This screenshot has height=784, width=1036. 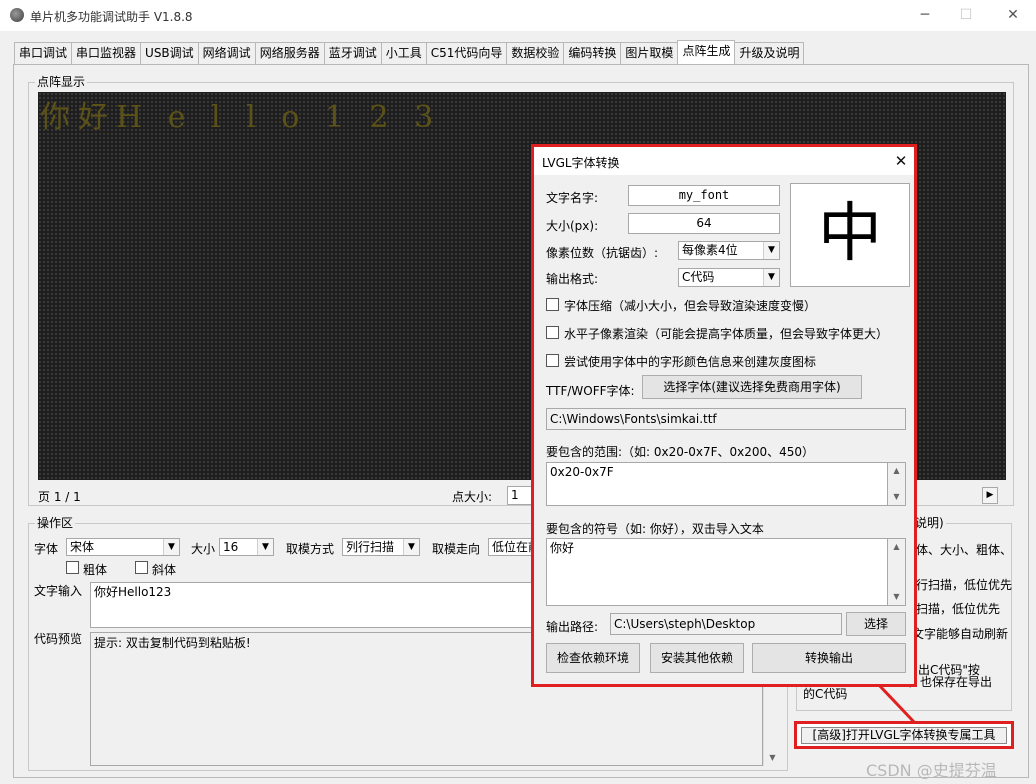 What do you see at coordinates (43, 53) in the screenshot?
I see `tab-serial-debug: 串口调试` at bounding box center [43, 53].